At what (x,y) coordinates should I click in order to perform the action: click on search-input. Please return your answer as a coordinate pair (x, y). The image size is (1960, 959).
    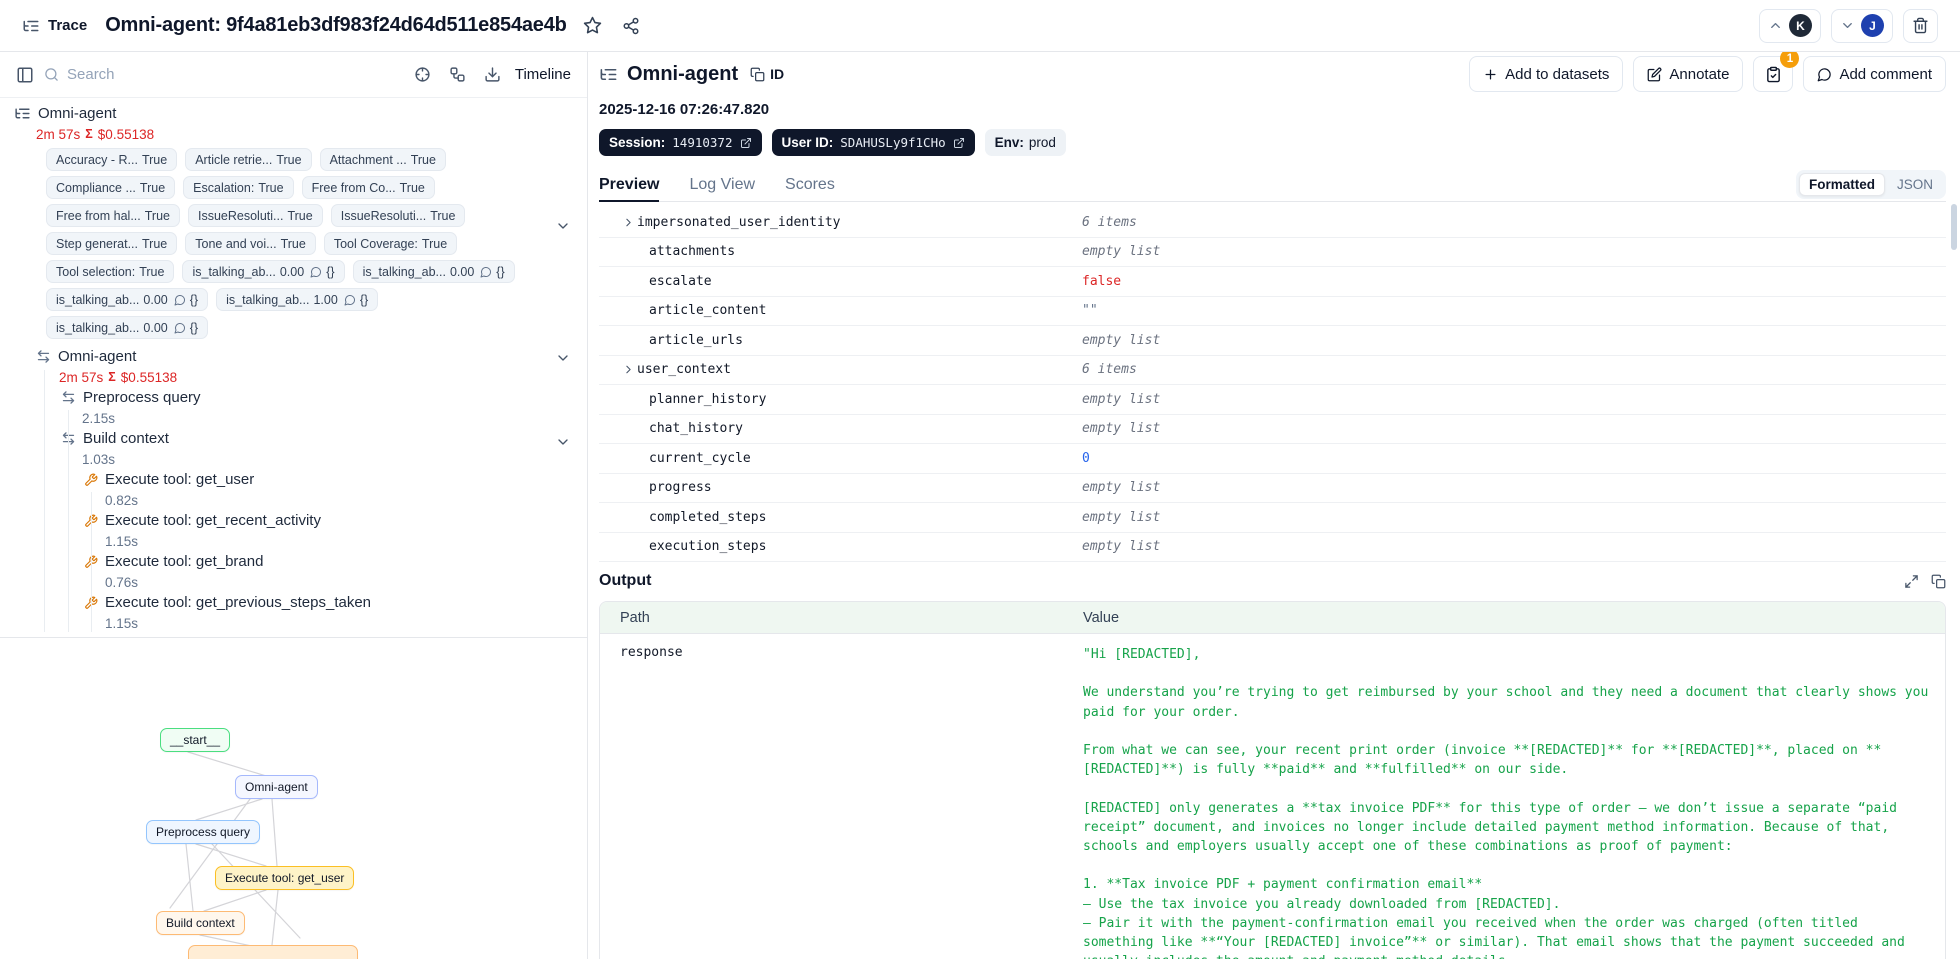
    Looking at the image, I should click on (235, 74).